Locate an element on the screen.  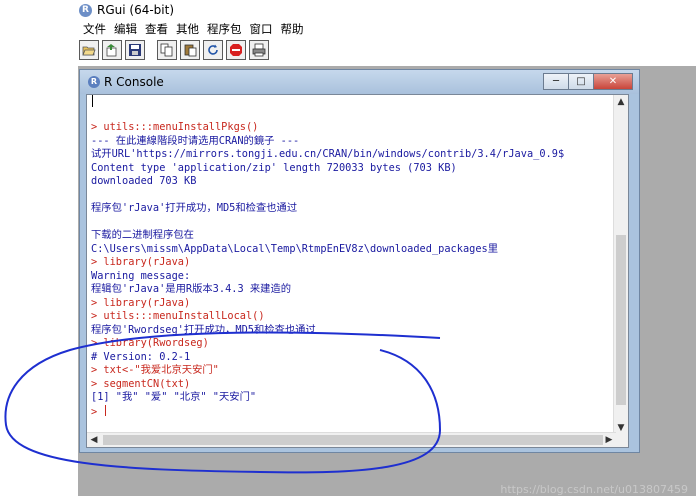
output-line: [1] "我" "爱" "北京" "天安门" is located at coordinates (174, 397).